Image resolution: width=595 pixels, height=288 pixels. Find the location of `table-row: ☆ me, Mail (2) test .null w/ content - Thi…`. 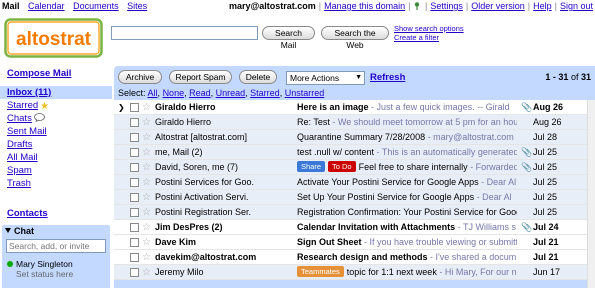

table-row: ☆ me, Mail (2) test .null w/ content - Thi… is located at coordinates (354, 152).